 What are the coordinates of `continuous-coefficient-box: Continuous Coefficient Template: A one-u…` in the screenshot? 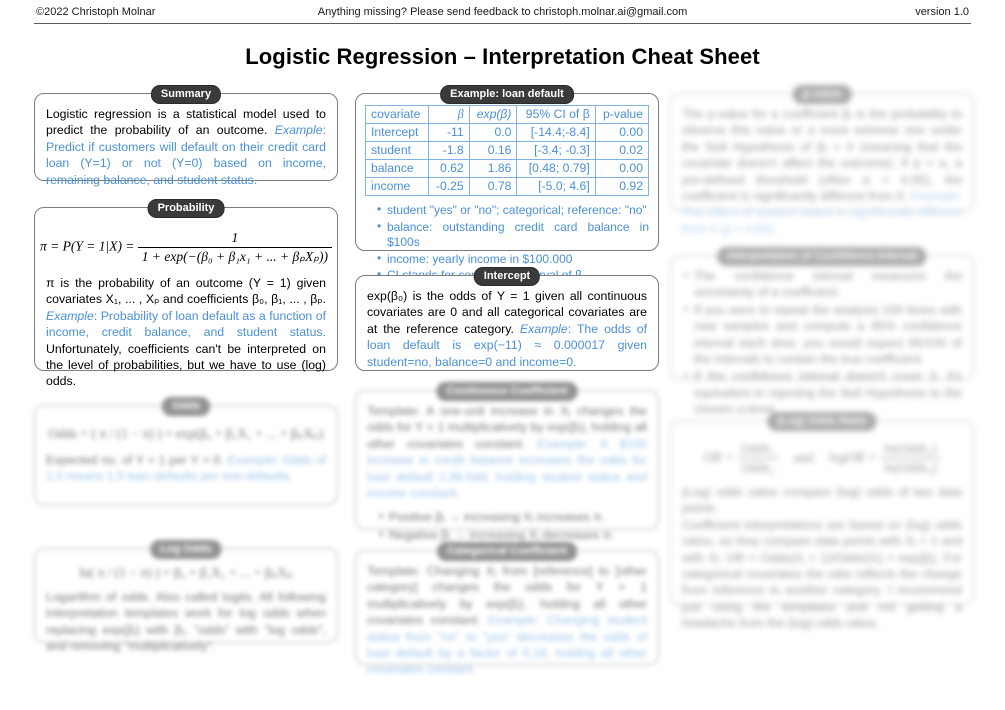 It's located at (507, 462).